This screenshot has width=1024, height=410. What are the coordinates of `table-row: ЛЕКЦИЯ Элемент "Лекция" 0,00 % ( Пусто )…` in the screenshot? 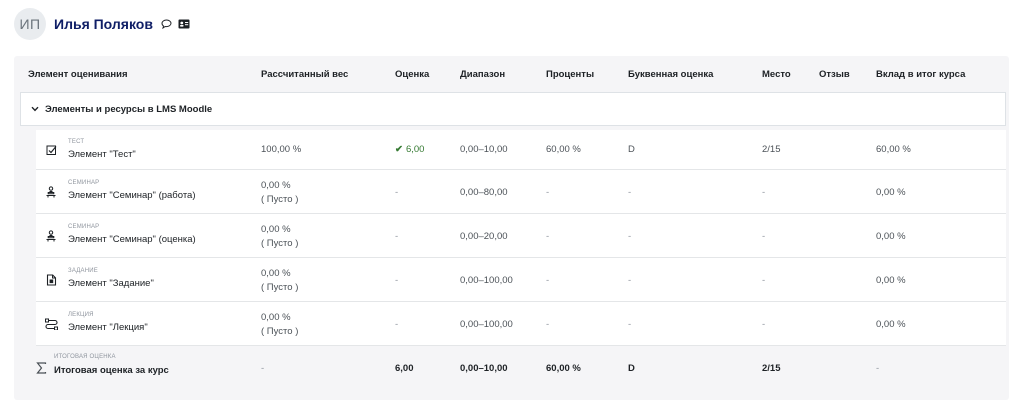 It's located at (521, 324).